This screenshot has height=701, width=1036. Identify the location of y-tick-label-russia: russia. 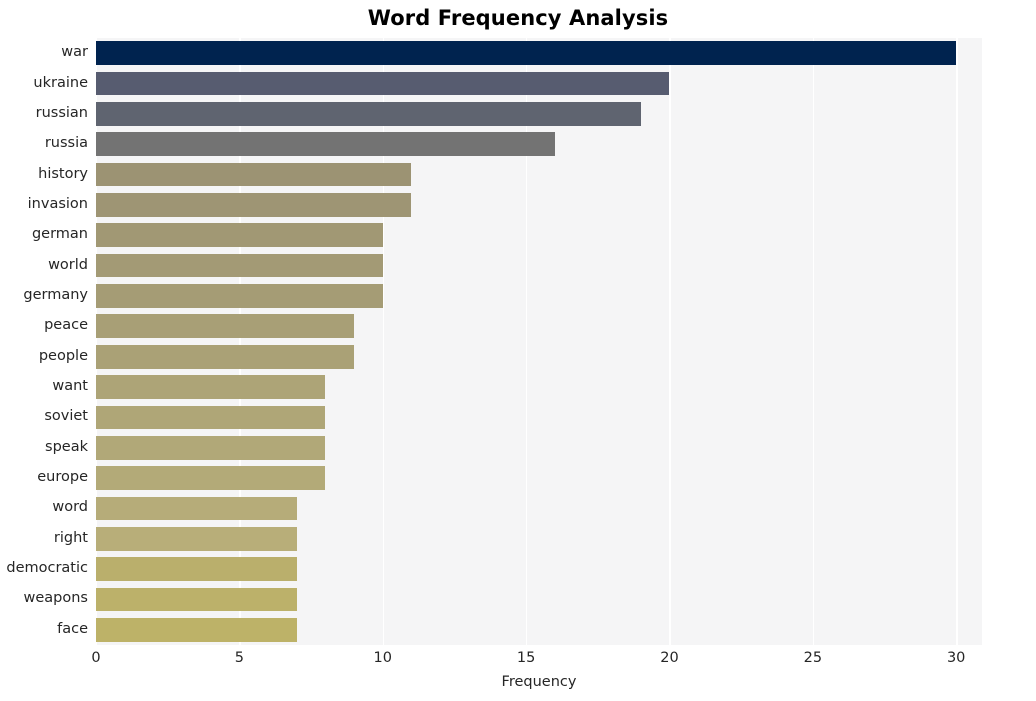
(66, 143).